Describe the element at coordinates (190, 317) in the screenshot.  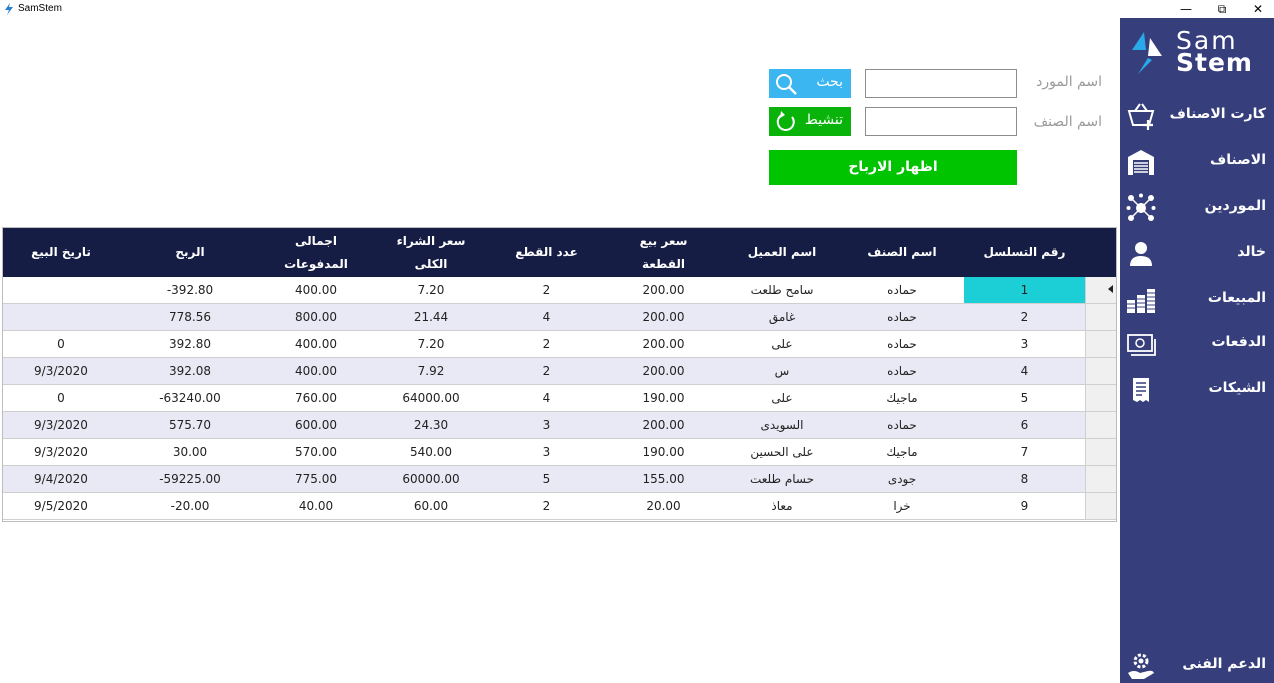
I see `table-cell: 778.56` at that location.